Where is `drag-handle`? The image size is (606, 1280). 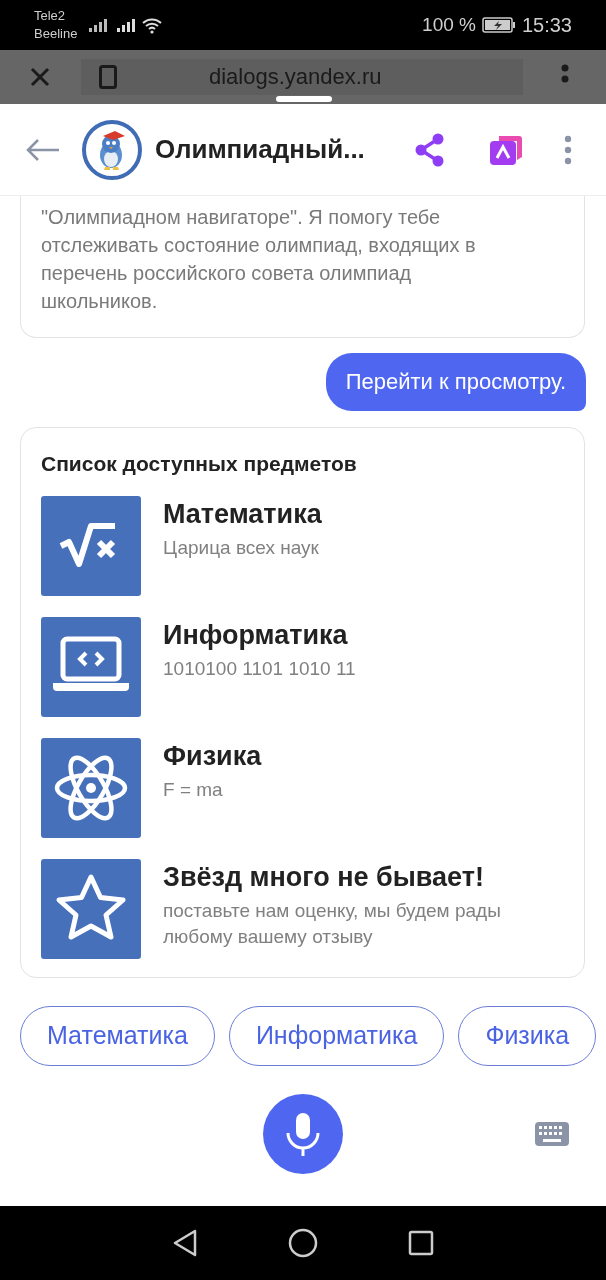 drag-handle is located at coordinates (304, 99).